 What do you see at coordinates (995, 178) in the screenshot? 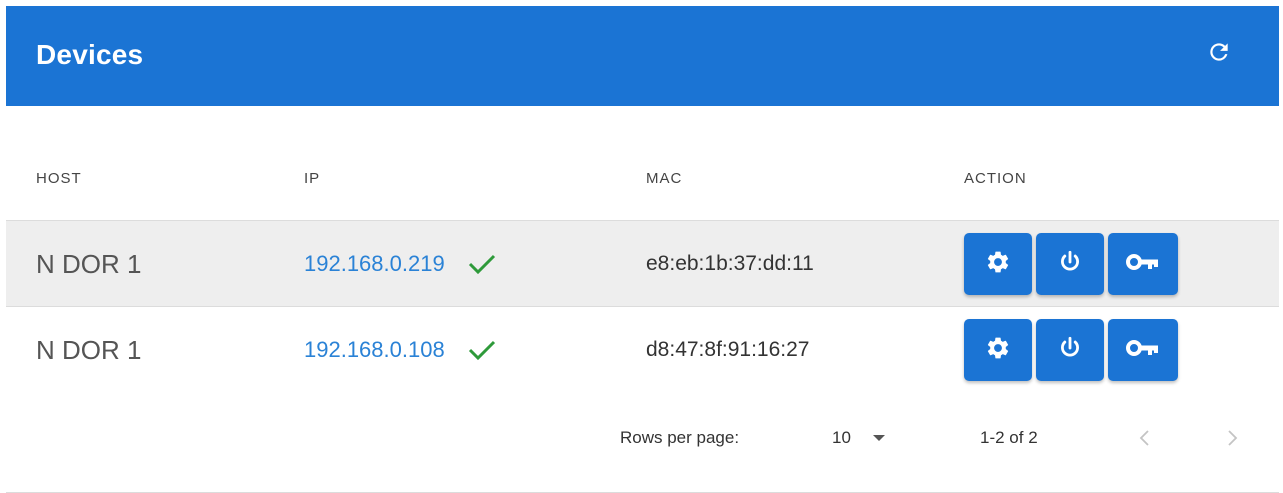
I see `column-header-action: ACTION` at bounding box center [995, 178].